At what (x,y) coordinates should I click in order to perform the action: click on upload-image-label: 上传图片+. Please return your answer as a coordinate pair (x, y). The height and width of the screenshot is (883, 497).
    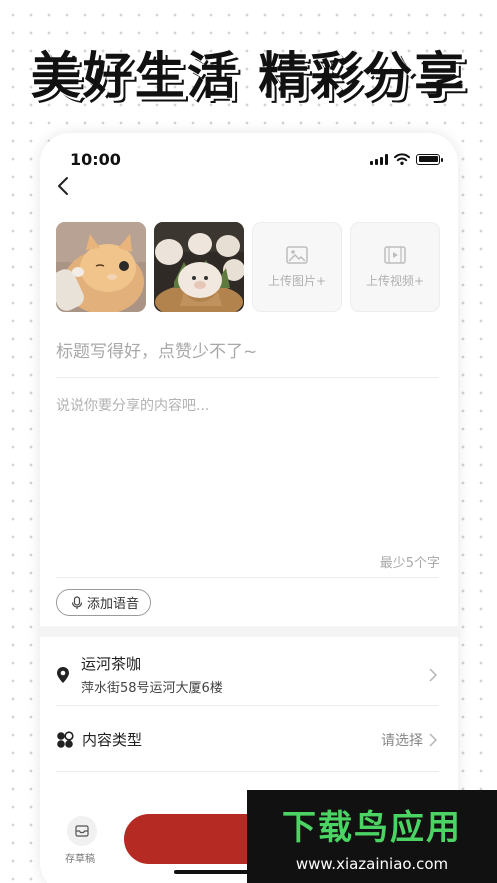
    Looking at the image, I should click on (297, 280).